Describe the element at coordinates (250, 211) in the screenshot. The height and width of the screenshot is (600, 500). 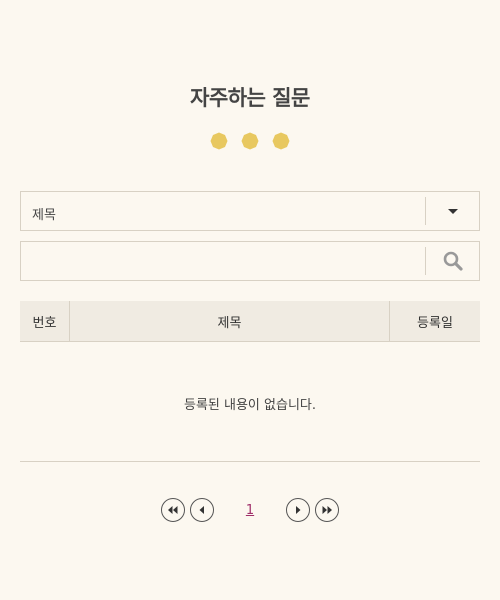
I see `search-field-select: 제목` at that location.